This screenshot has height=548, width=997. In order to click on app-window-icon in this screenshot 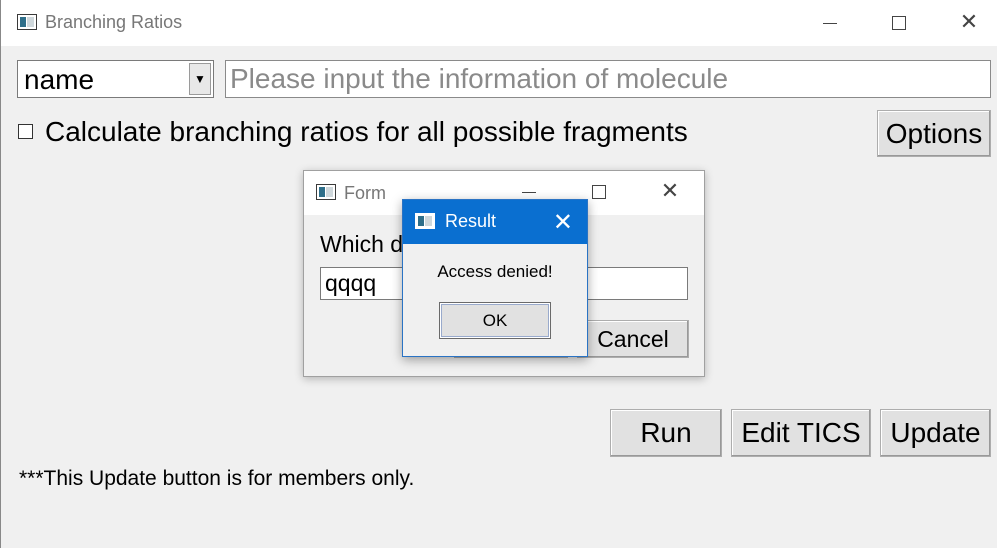, I will do `click(27, 22)`.